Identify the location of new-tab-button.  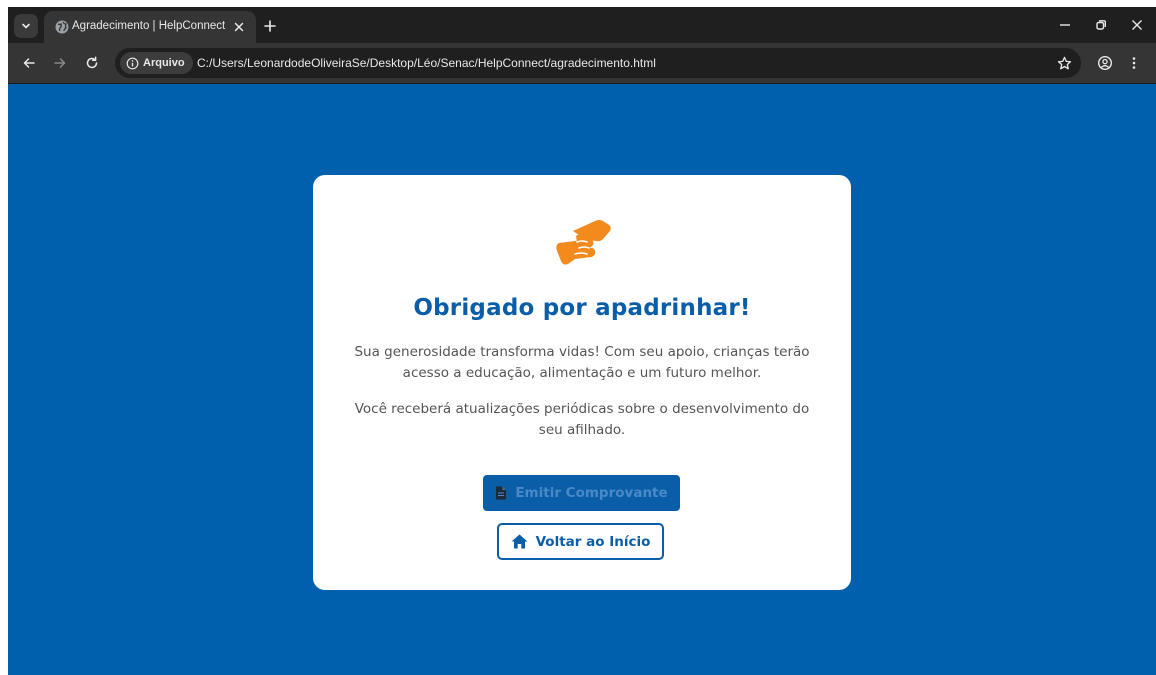
(270, 26).